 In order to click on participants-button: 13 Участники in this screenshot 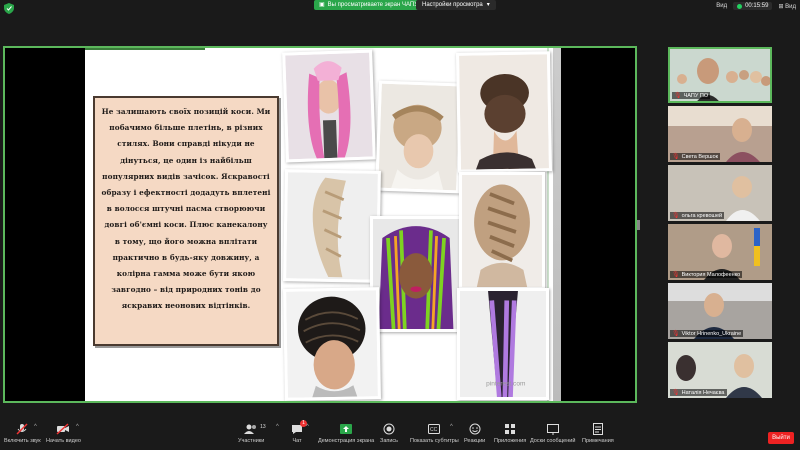, I will do `click(252, 433)`.